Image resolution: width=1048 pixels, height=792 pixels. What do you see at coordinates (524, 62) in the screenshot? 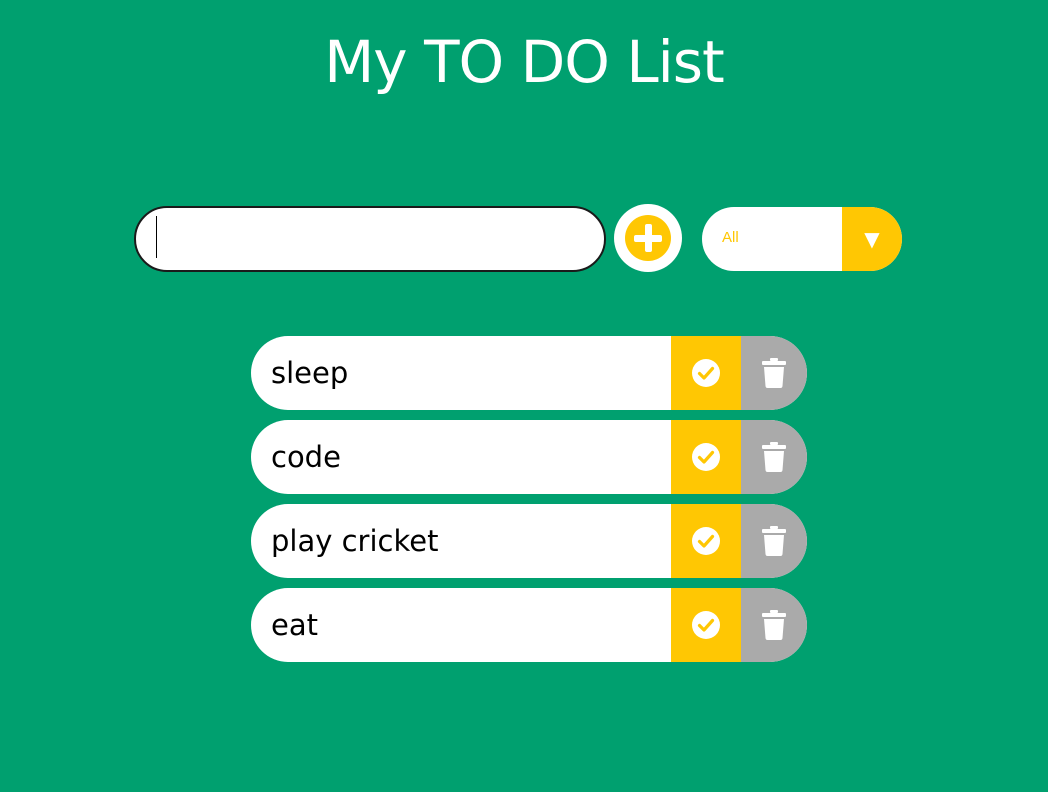
I see `page-title: My TO DO List` at bounding box center [524, 62].